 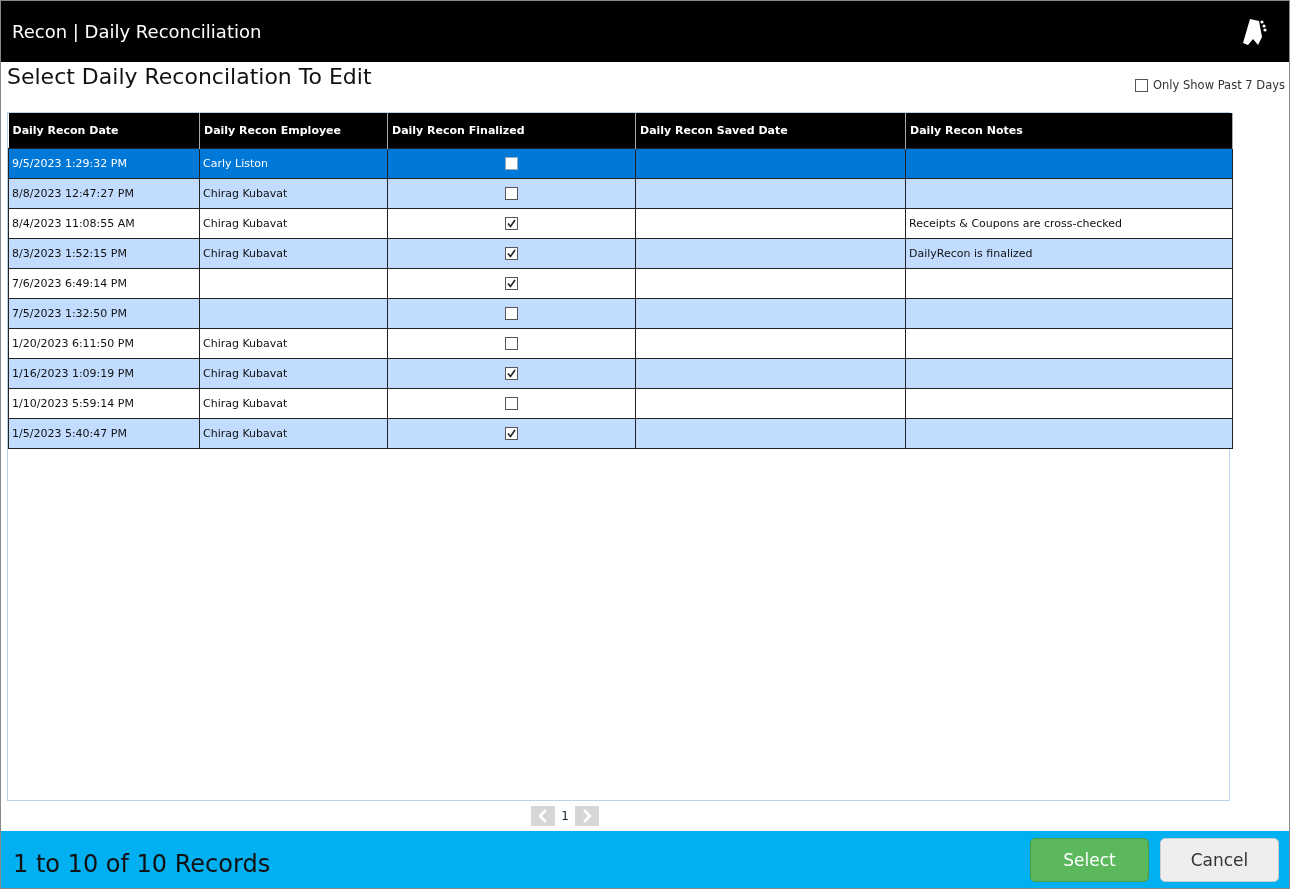 What do you see at coordinates (235, 163) in the screenshot?
I see `table-cell: Carly Liston` at bounding box center [235, 163].